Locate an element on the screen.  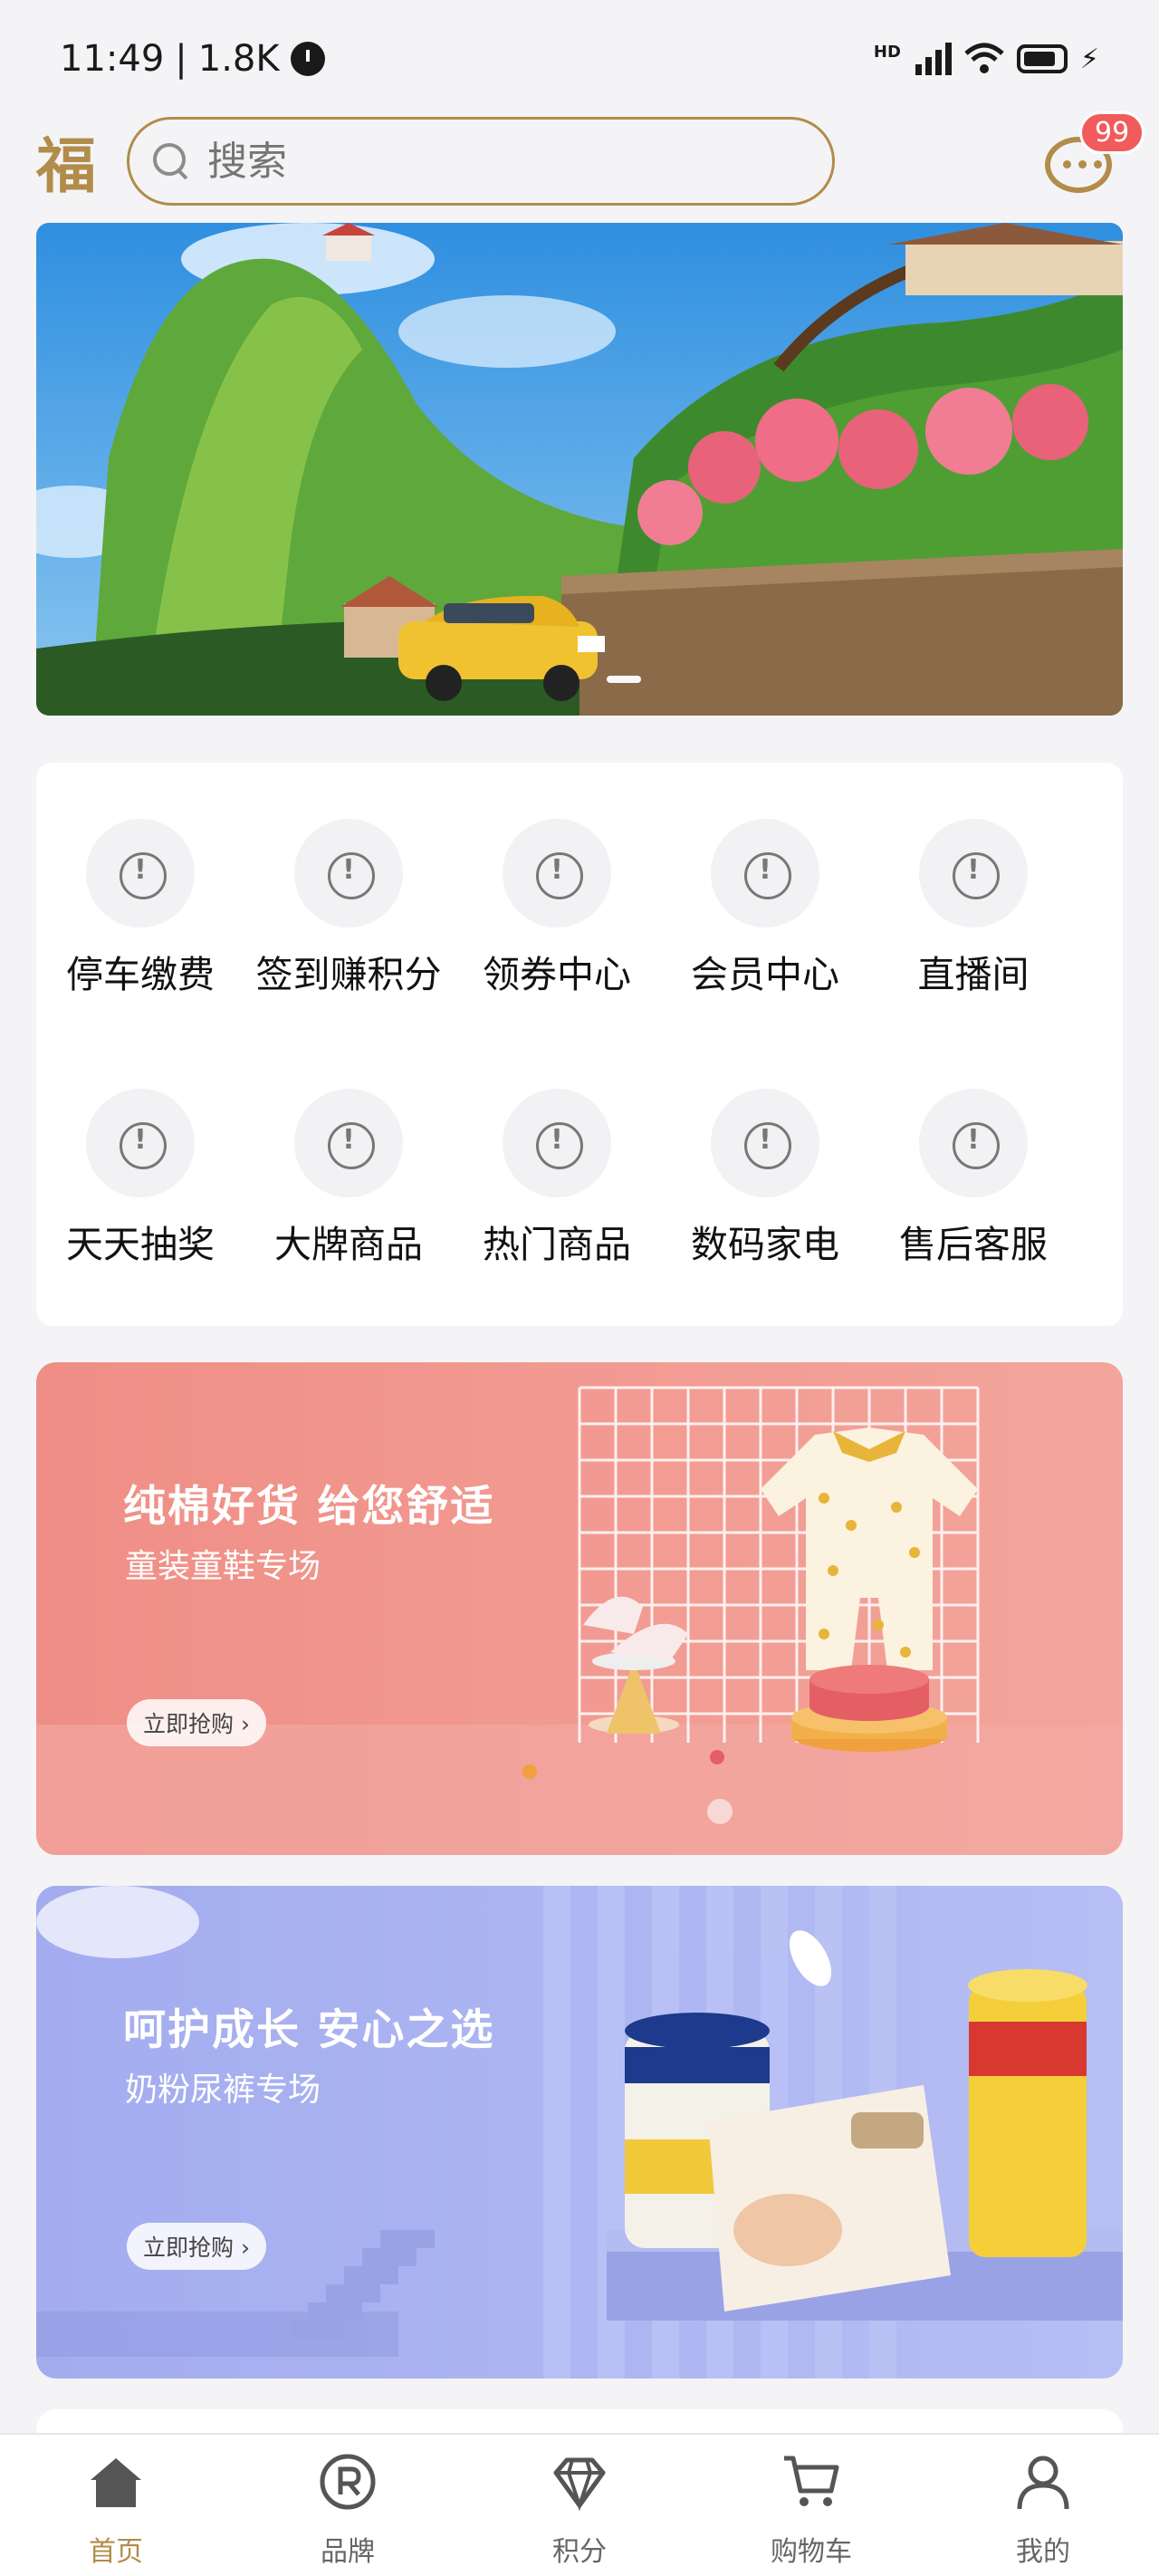
bottom-tab-bar: 首页 品牌 积分 购物车 我的 is located at coordinates (579, 2504).